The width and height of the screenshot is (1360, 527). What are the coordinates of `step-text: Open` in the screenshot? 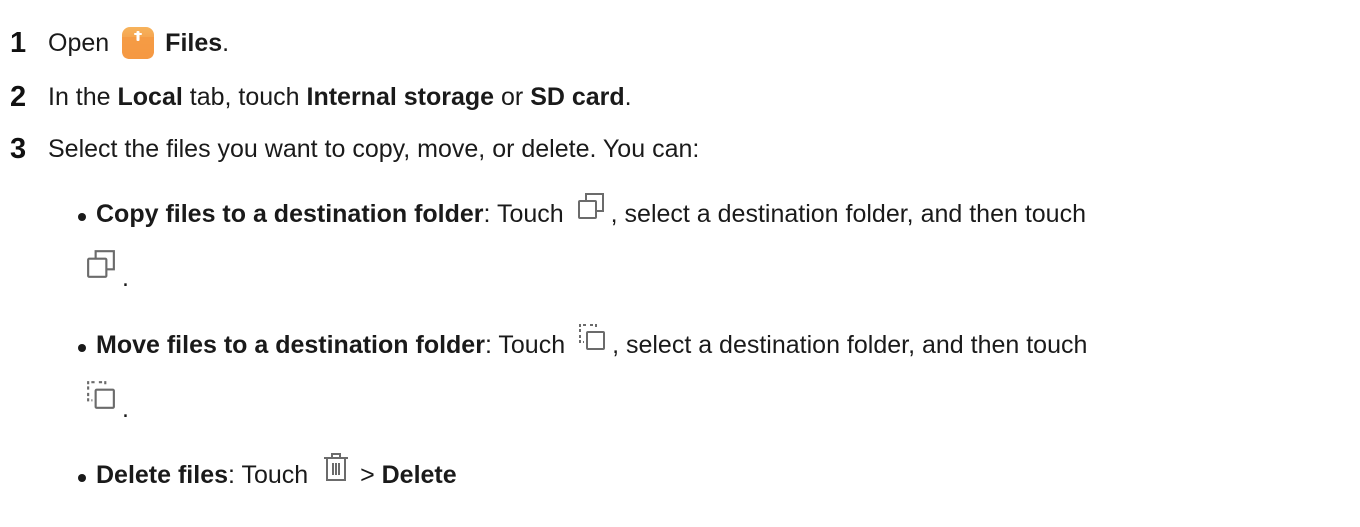 It's located at (79, 42).